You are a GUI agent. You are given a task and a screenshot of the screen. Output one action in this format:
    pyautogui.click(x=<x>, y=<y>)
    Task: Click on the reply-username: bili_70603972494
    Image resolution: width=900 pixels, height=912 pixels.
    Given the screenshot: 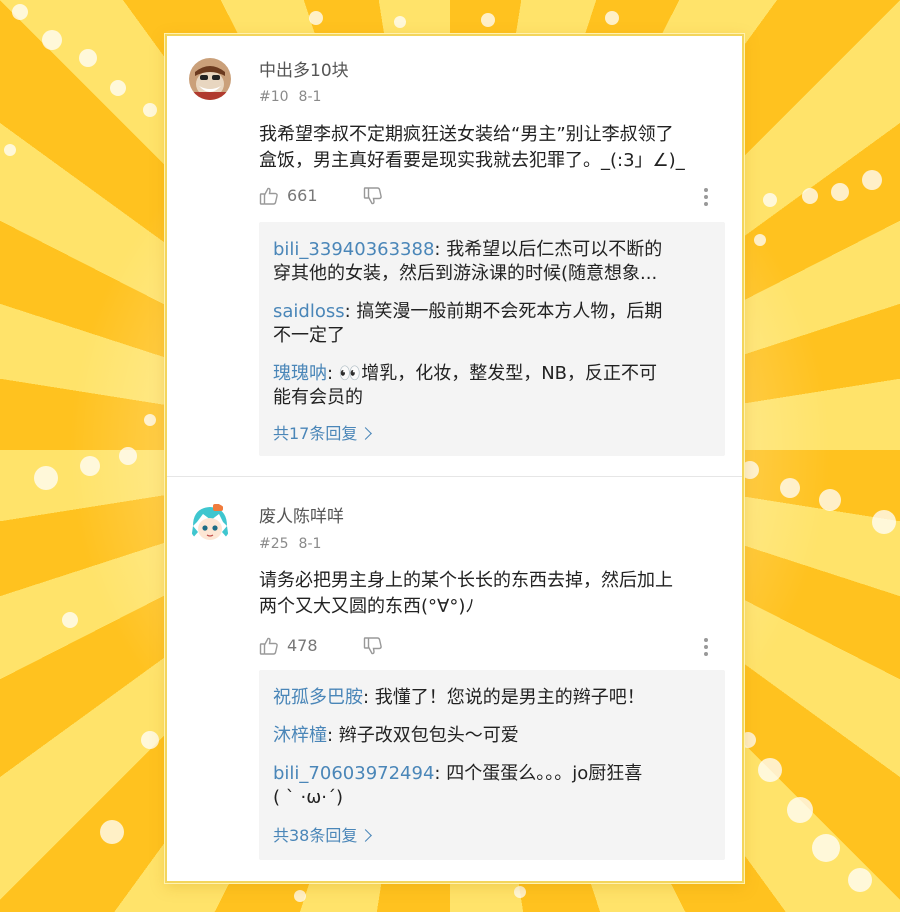 What is the action you would take?
    pyautogui.click(x=353, y=773)
    